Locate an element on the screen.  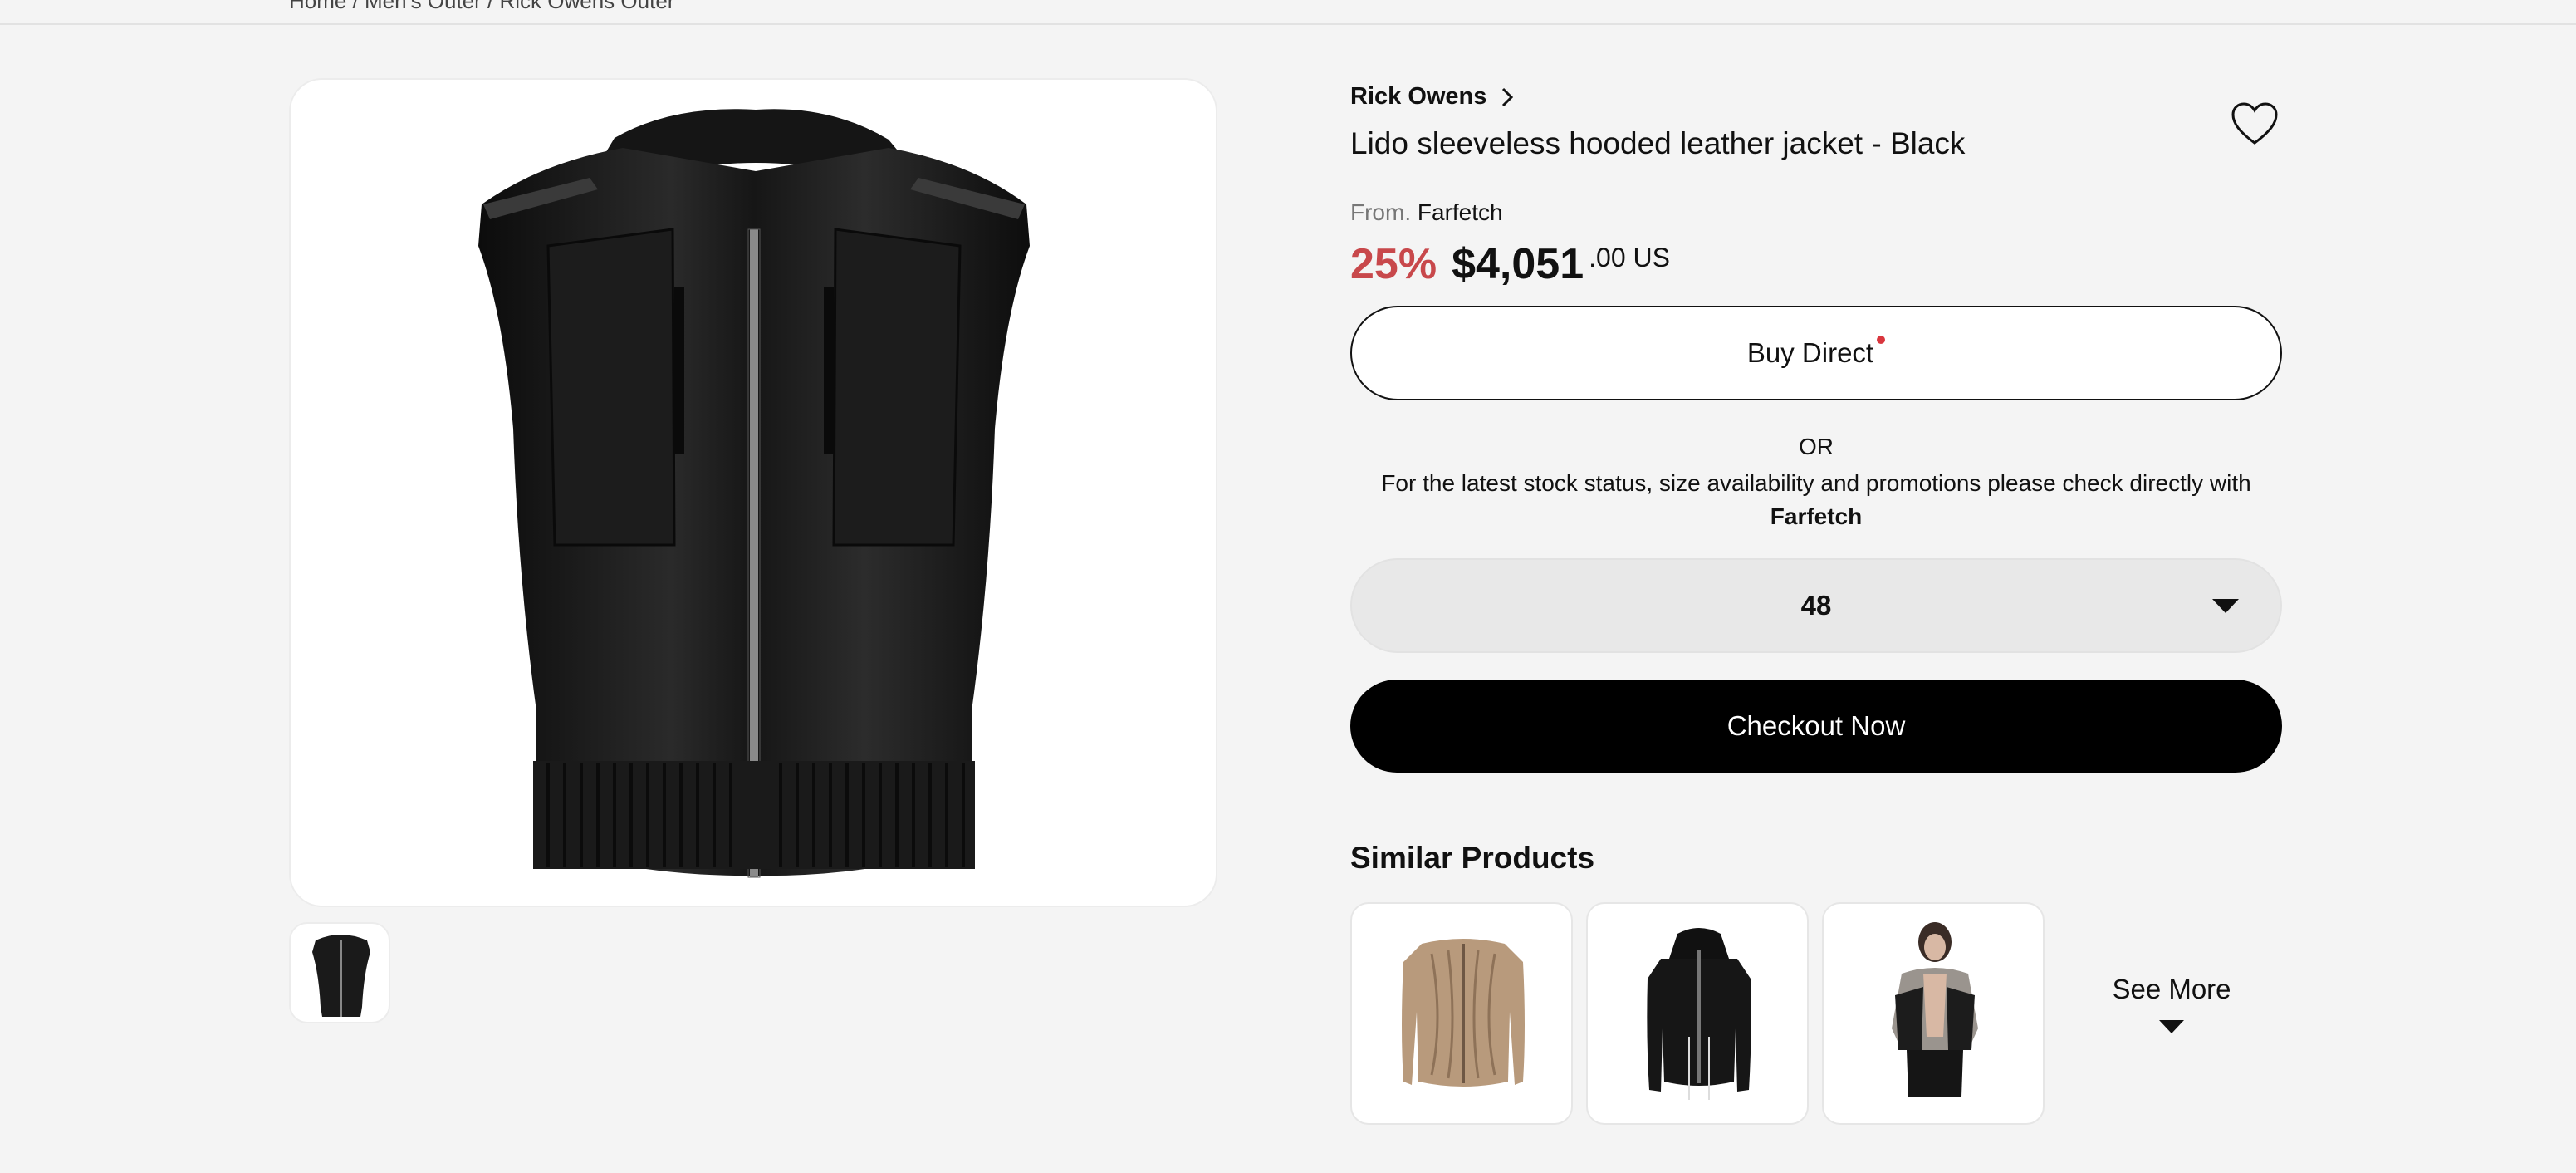
store-name: Farfetch is located at coordinates (1460, 212).